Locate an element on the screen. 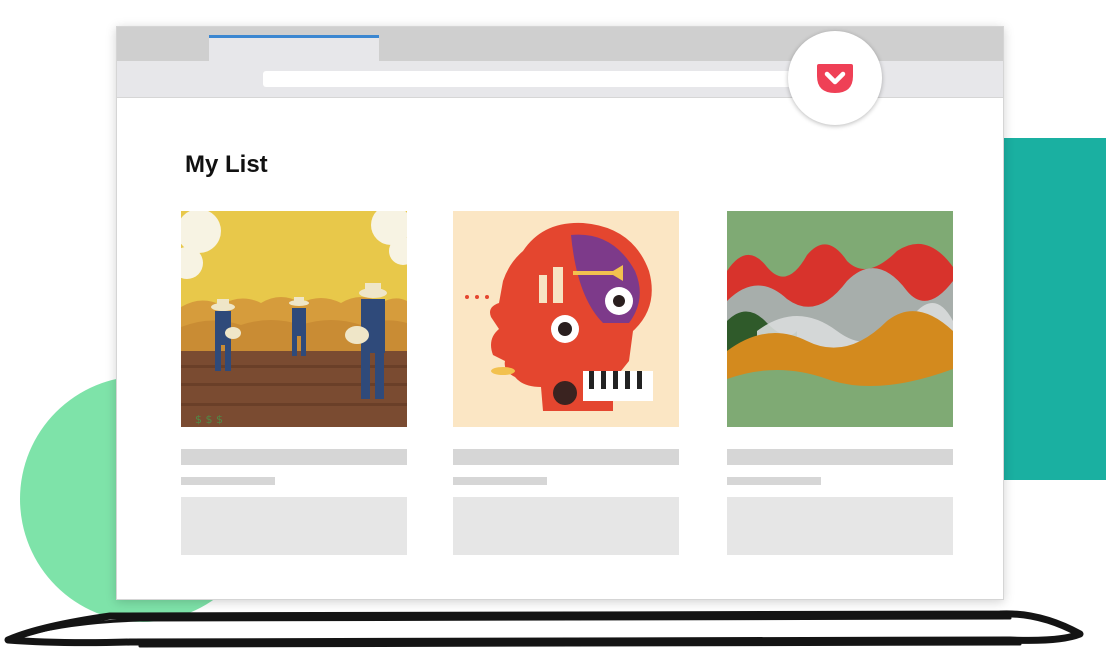 The height and width of the screenshot is (654, 1106). music-head-illustration is located at coordinates (566, 319).